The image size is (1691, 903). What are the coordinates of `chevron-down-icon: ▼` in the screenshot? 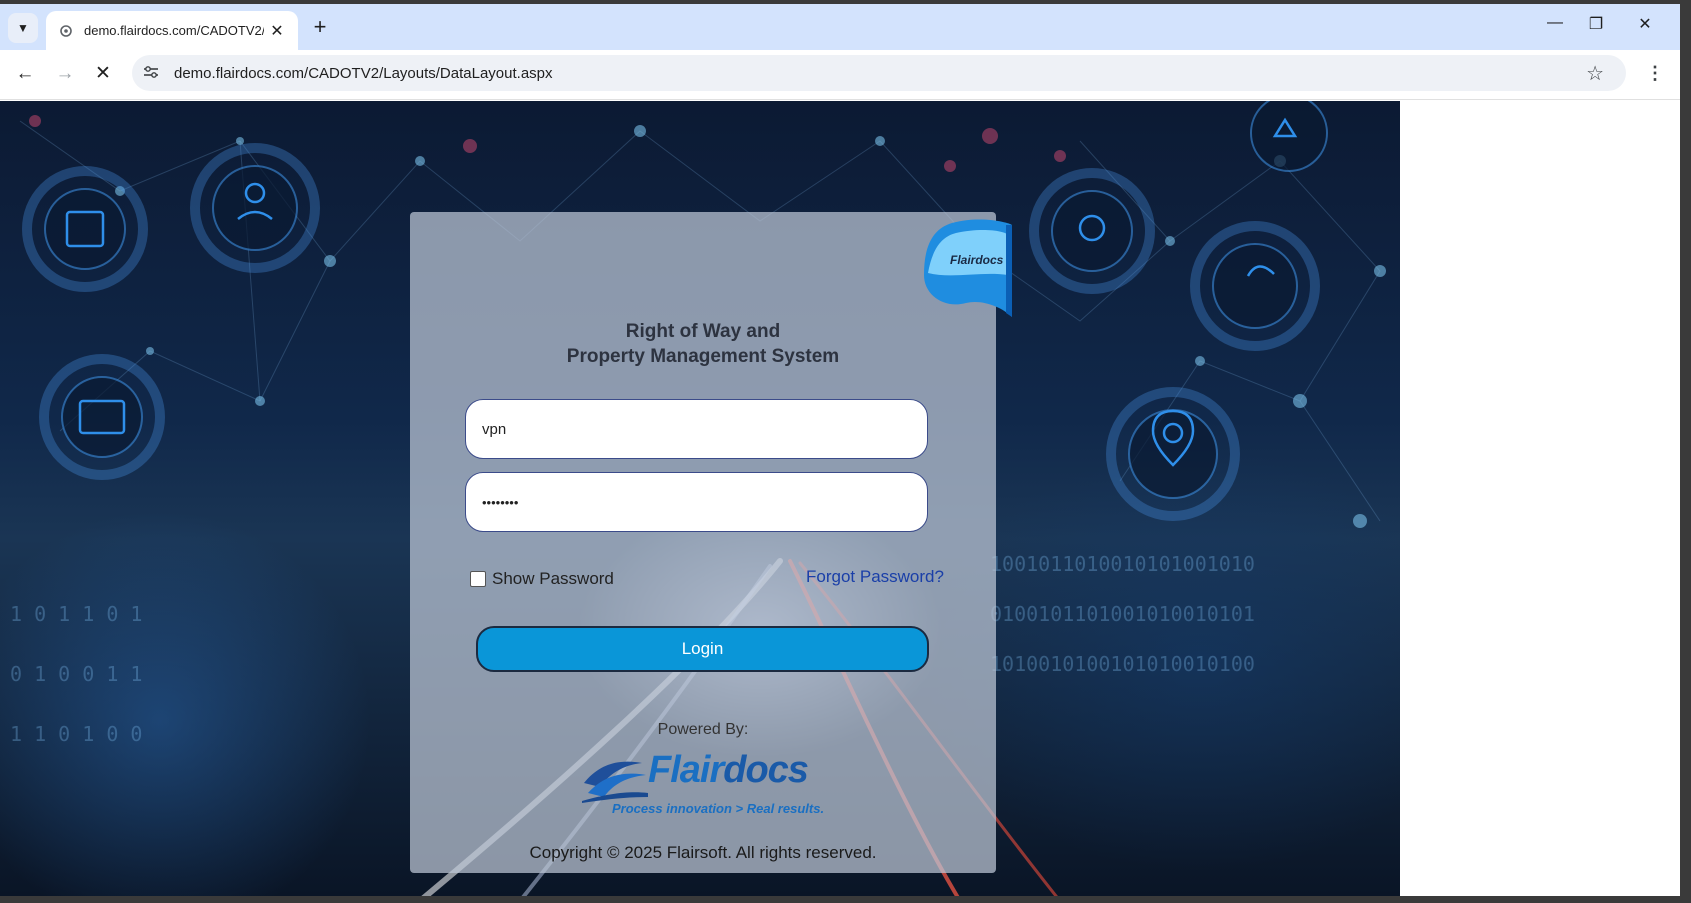 It's located at (23, 28).